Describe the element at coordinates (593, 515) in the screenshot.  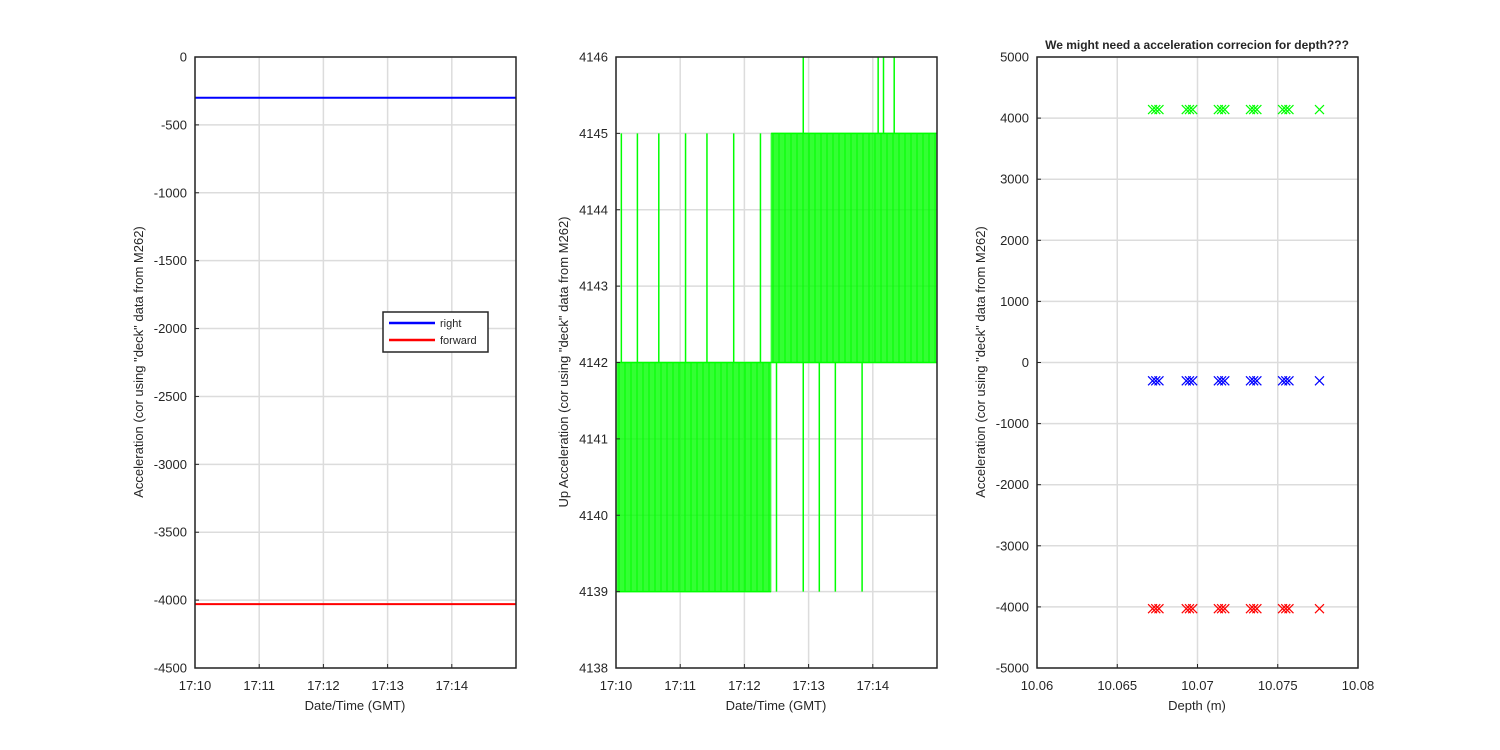
I see `y-tick-label: 4140` at that location.